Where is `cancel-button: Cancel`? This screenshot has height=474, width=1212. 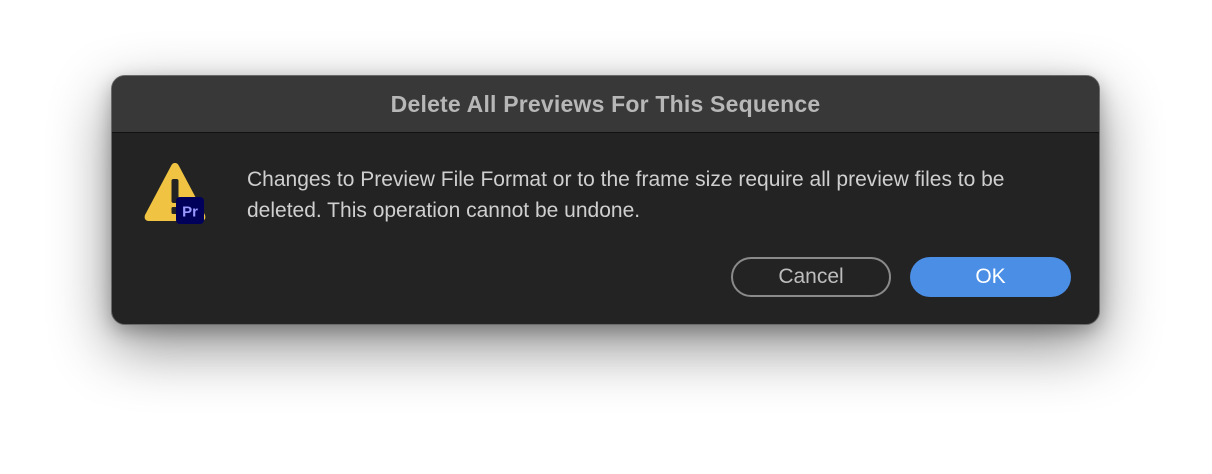
cancel-button: Cancel is located at coordinates (811, 277).